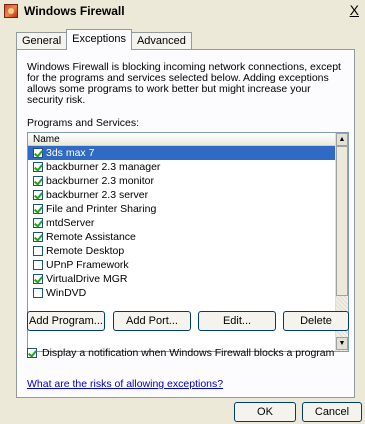  What do you see at coordinates (99, 39) in the screenshot?
I see `tab-exceptions: Exceptions` at bounding box center [99, 39].